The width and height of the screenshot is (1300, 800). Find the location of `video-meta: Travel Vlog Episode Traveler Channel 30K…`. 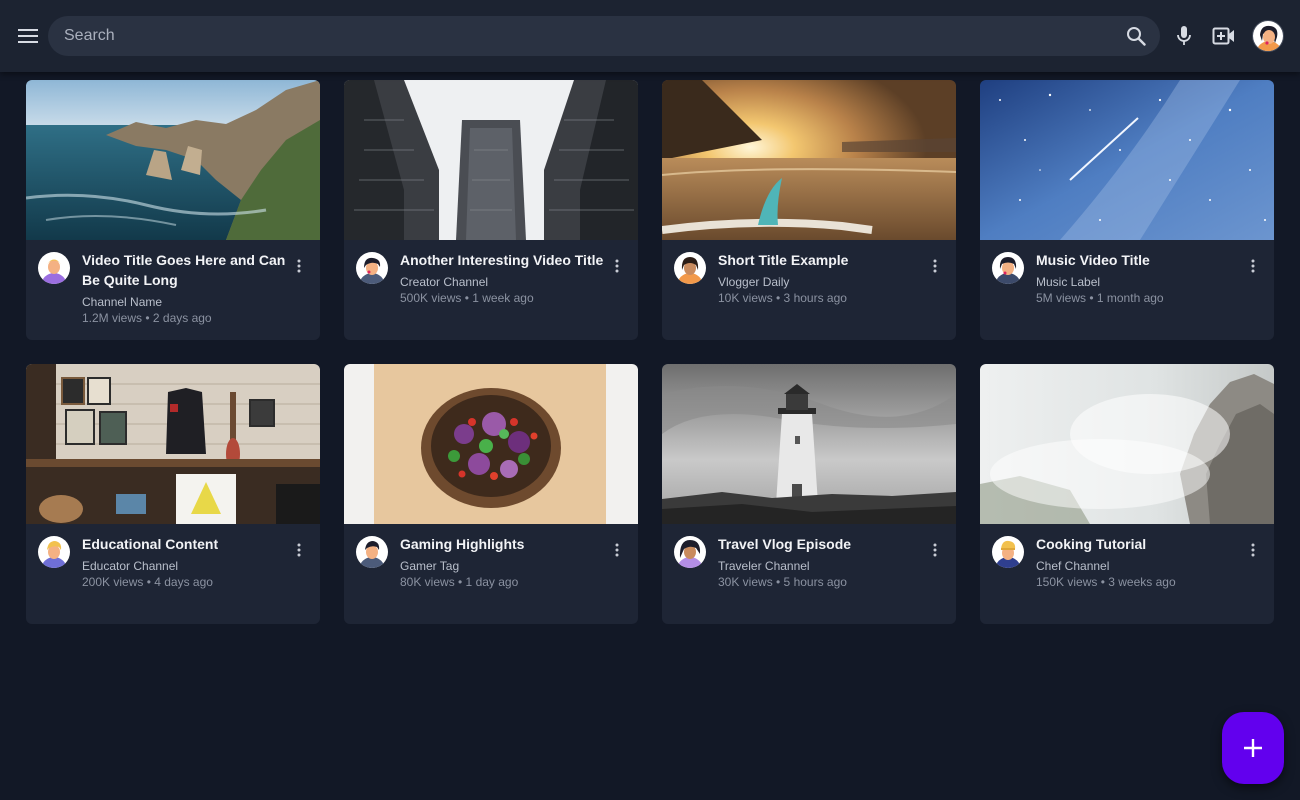

video-meta: Travel Vlog Episode Traveler Channel 30K… is located at coordinates (809, 574).